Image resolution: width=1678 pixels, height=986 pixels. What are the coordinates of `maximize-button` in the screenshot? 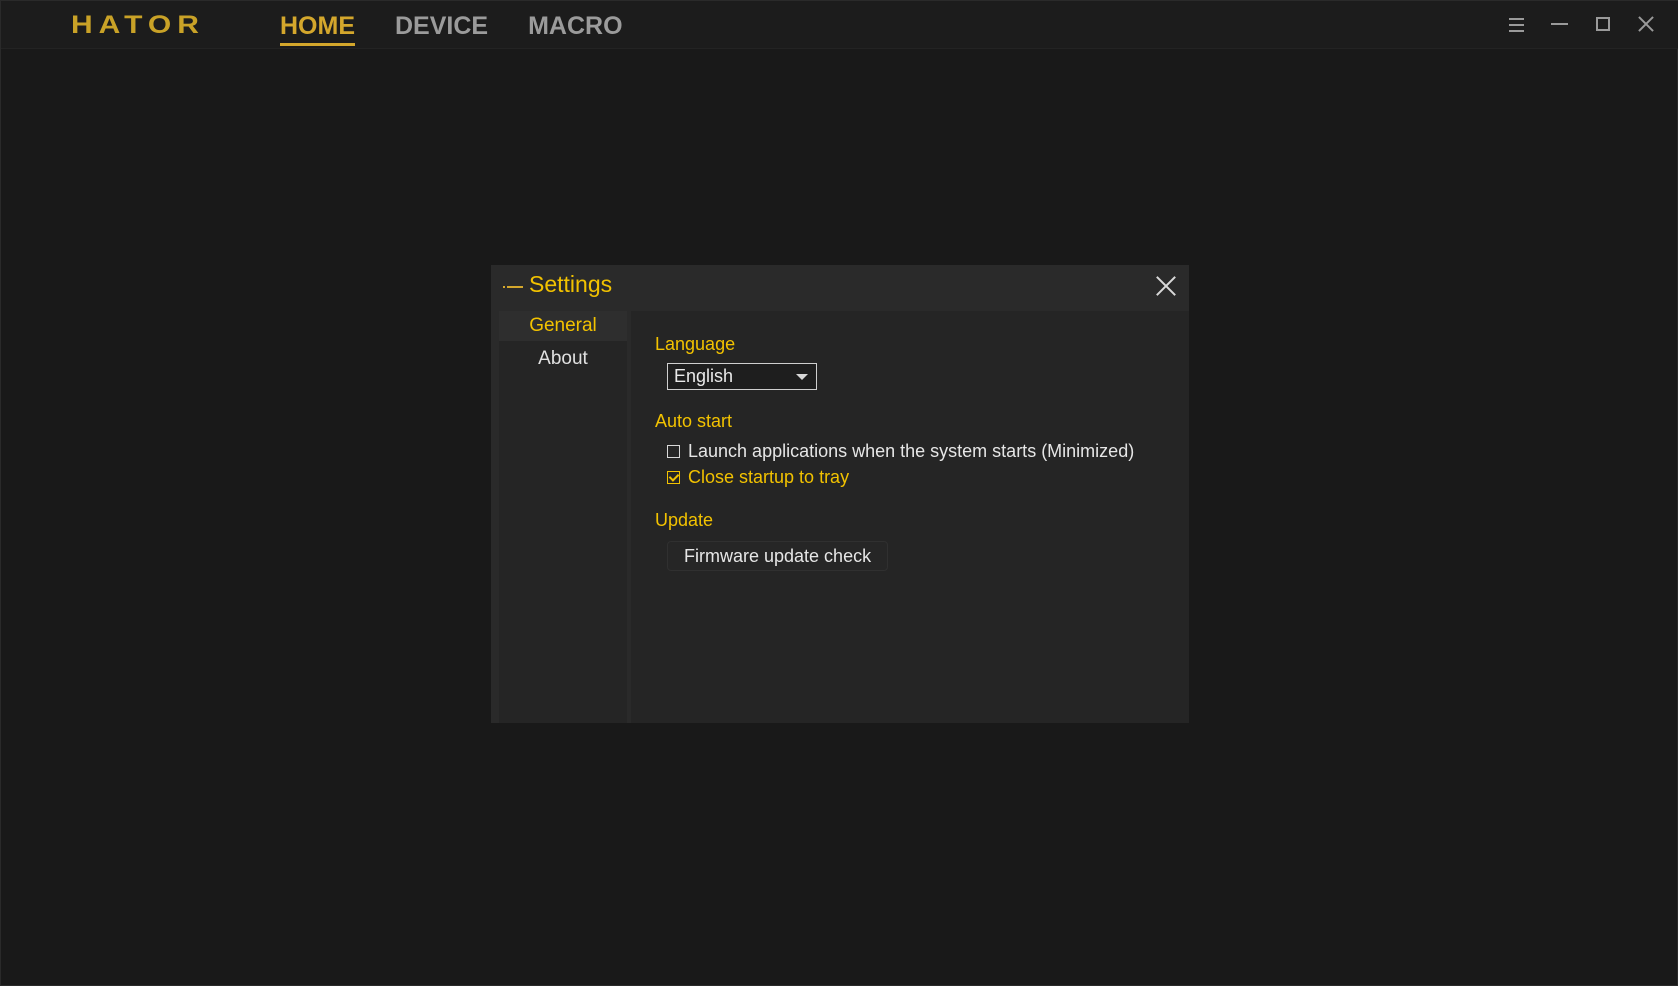 It's located at (1602, 24).